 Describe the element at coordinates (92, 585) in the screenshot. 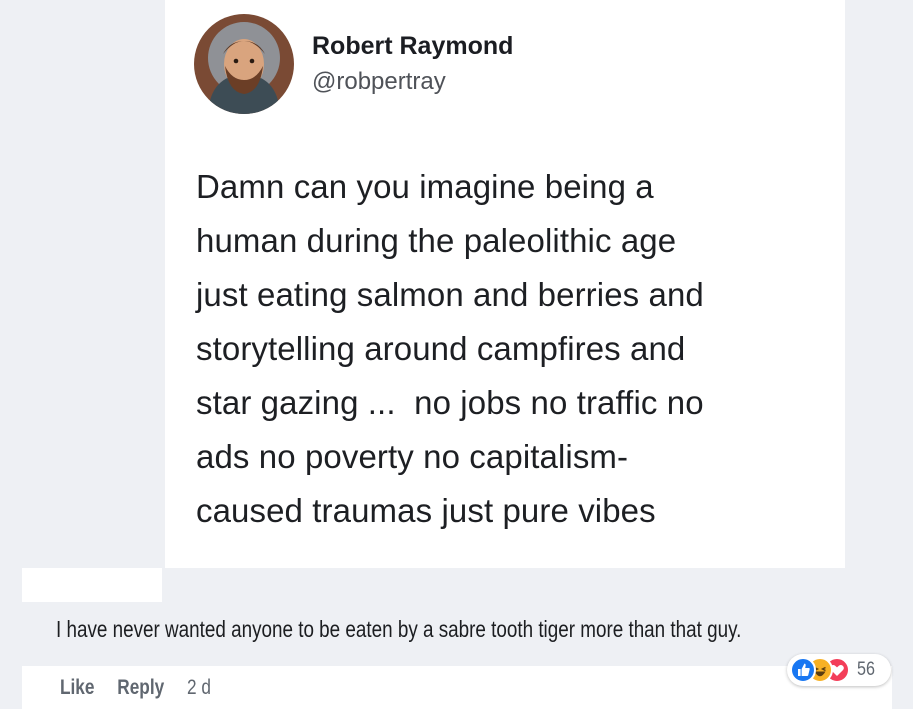

I see `comment-image-edge` at that location.